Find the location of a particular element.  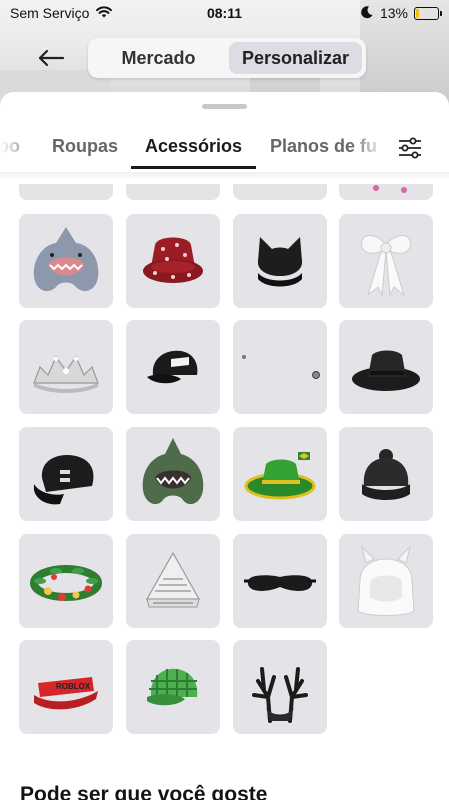

backwards-cap-icon is located at coordinates (64, 479).